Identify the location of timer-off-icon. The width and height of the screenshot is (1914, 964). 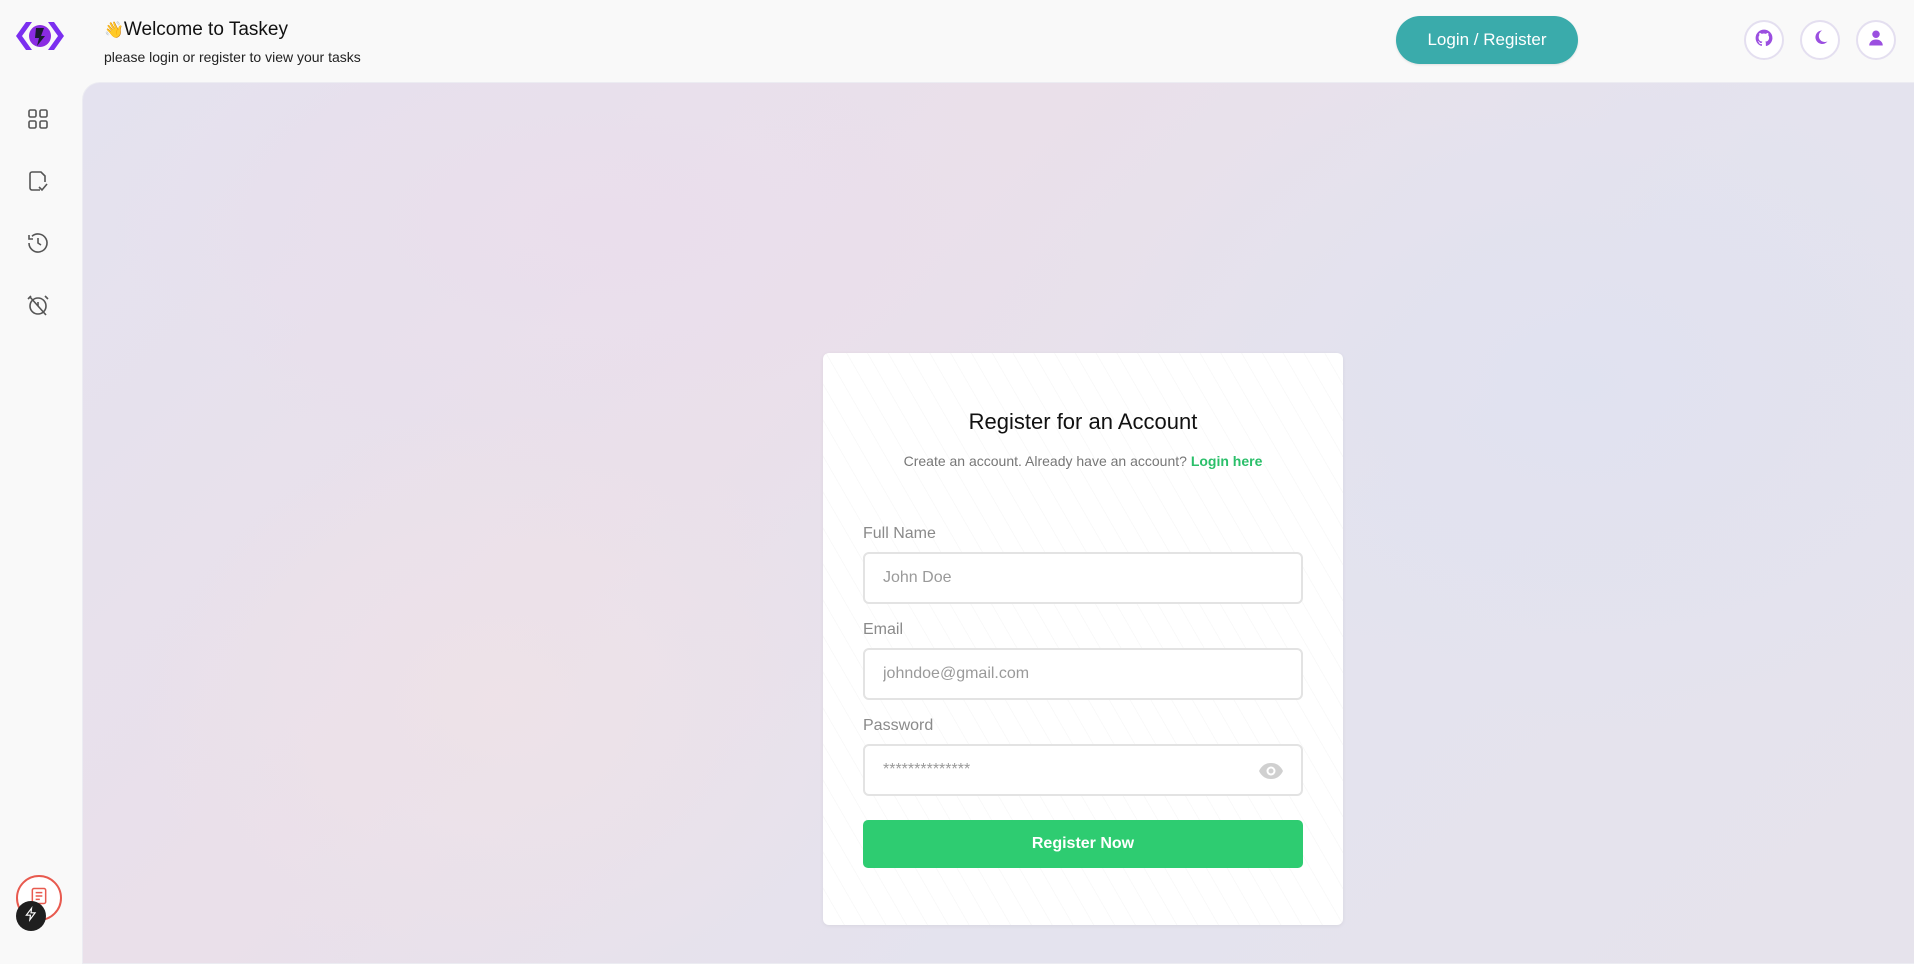
(38, 307).